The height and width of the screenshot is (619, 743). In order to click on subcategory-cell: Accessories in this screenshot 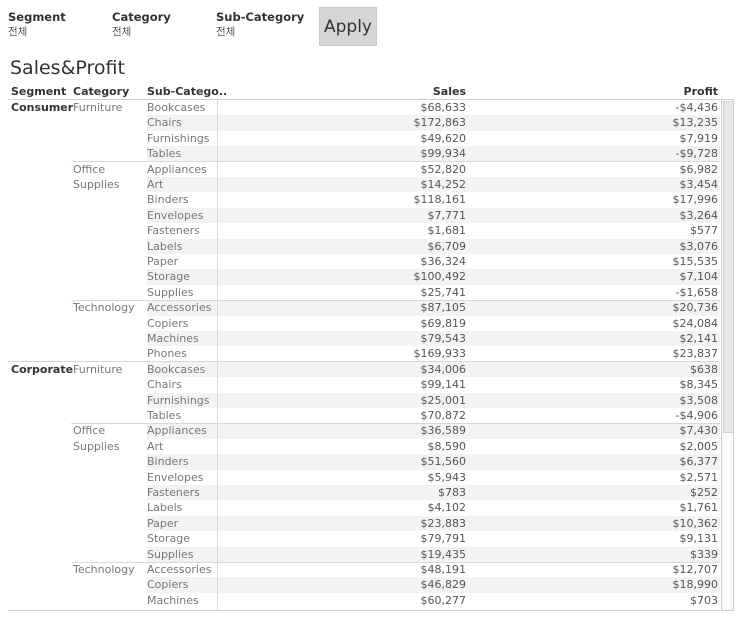, I will do `click(179, 308)`.